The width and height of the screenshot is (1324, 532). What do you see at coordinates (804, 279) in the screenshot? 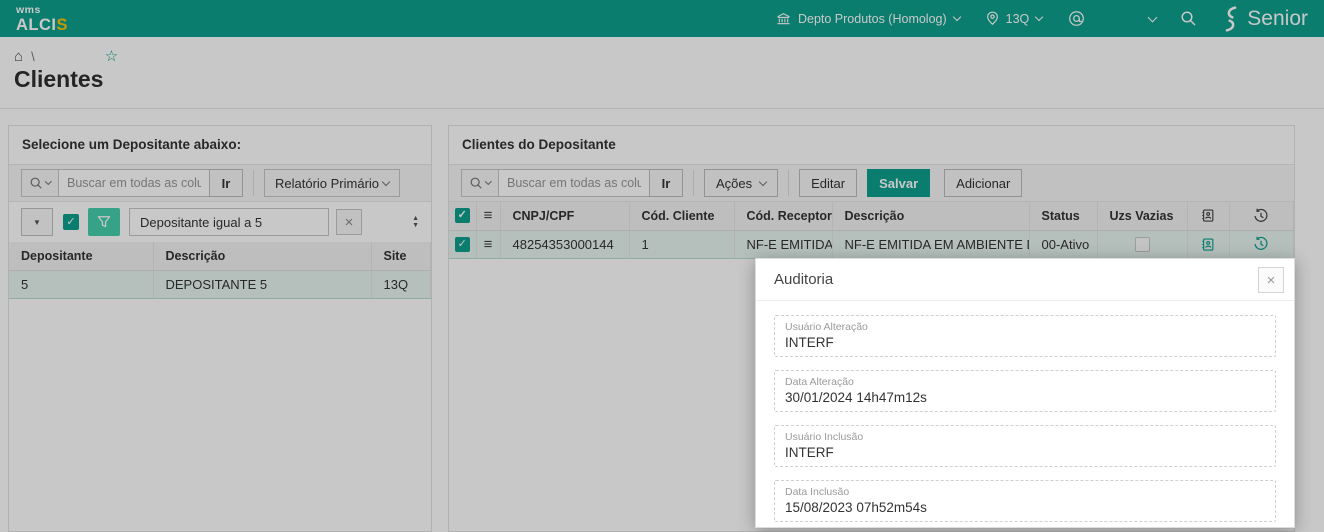
I see `modal-title: Auditoria` at bounding box center [804, 279].